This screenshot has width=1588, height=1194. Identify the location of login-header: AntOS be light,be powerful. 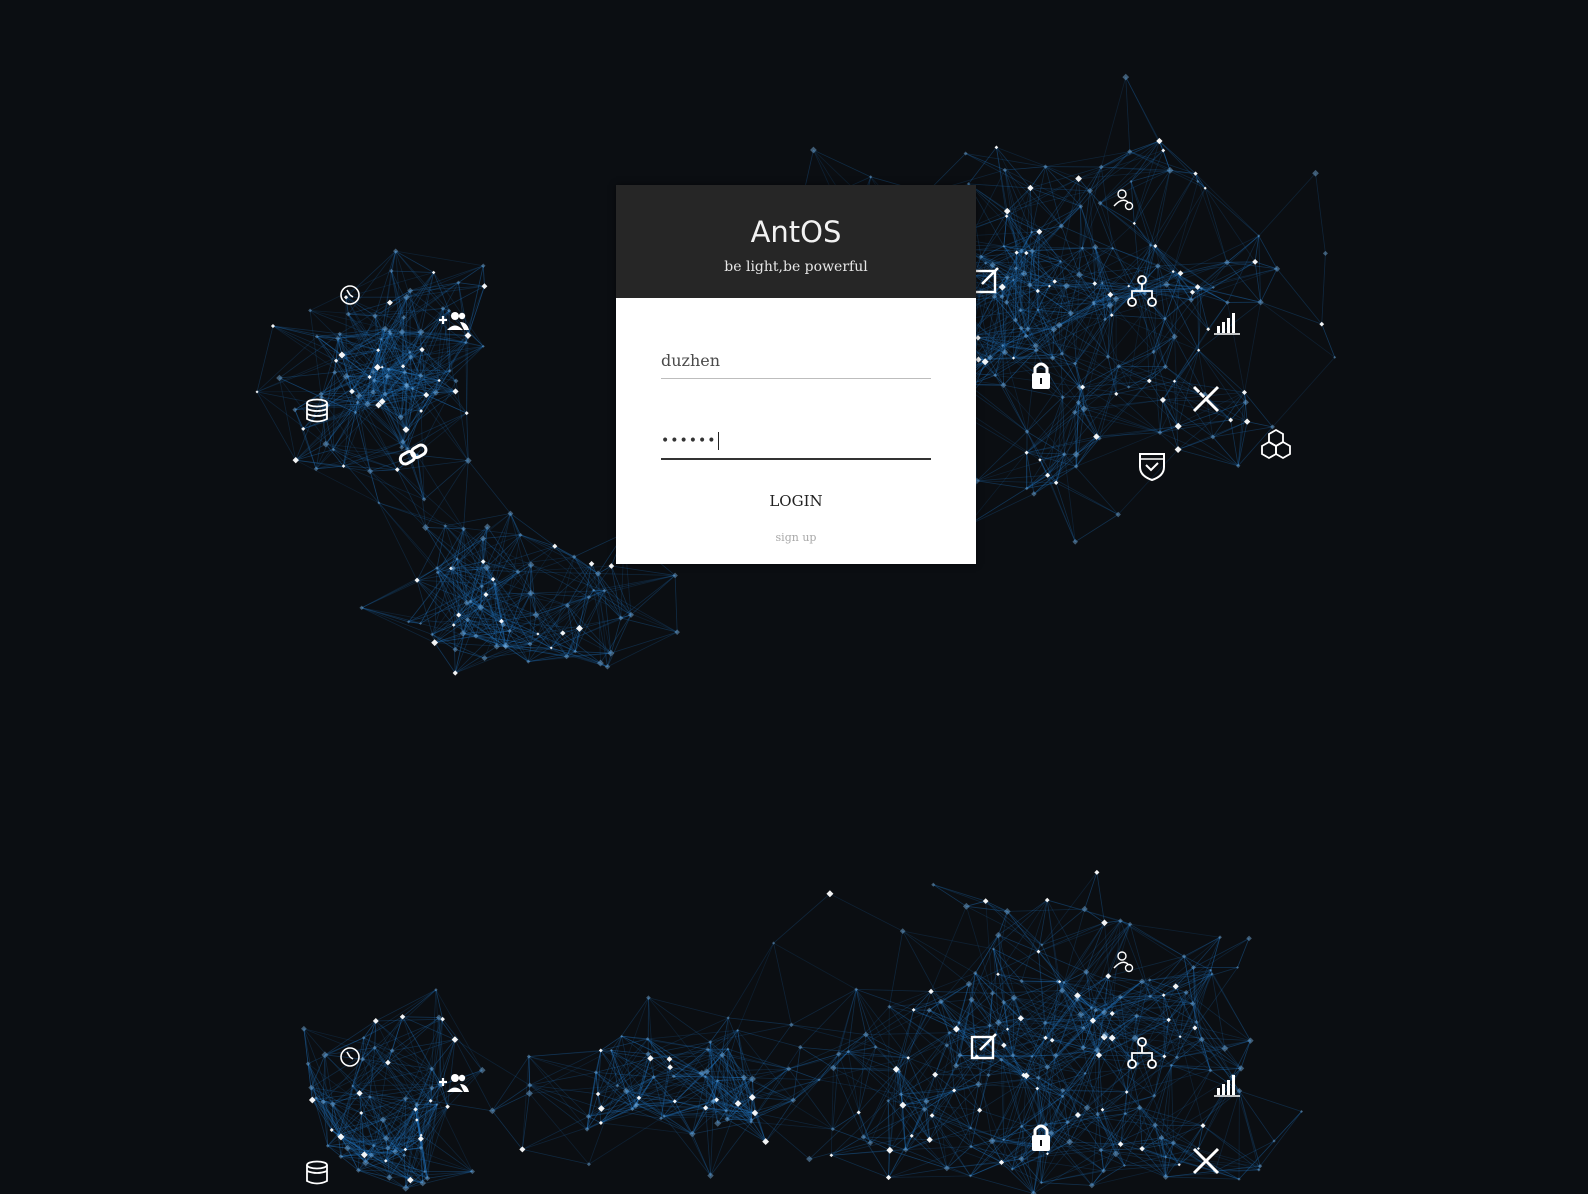
(796, 241).